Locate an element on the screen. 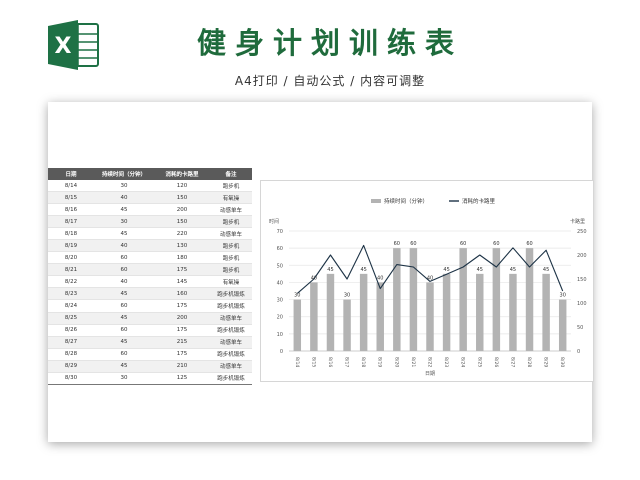  x-tick-label: 8/28 is located at coordinates (529, 362).